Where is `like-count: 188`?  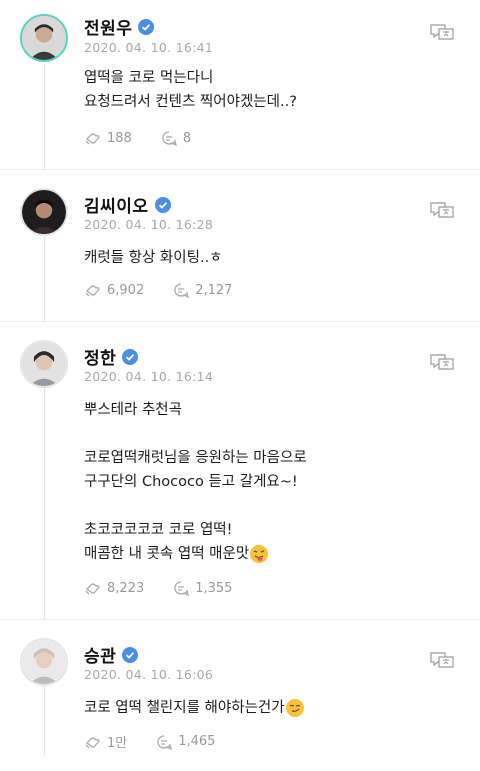
like-count: 188 is located at coordinates (119, 138).